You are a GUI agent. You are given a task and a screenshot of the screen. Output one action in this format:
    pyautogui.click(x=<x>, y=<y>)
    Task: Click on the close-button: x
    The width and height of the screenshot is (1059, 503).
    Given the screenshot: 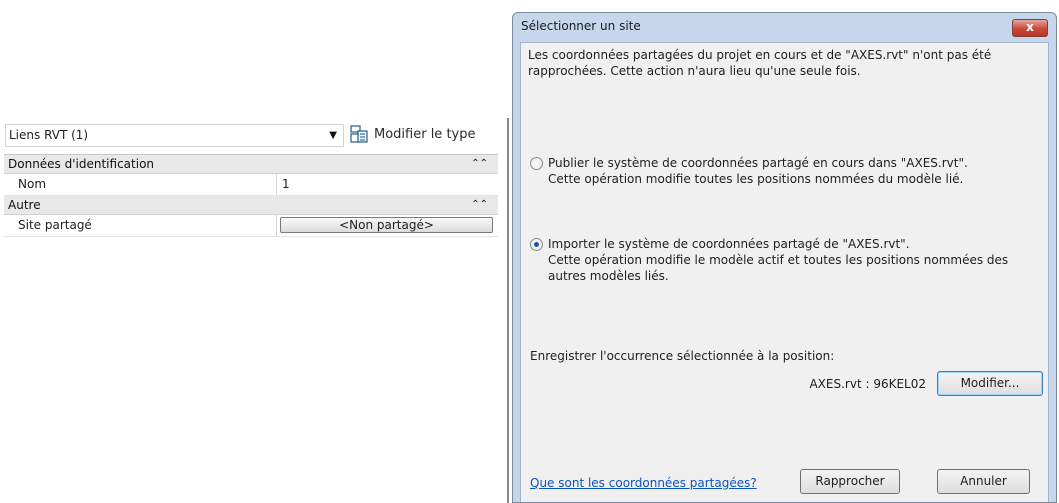 What is the action you would take?
    pyautogui.click(x=1030, y=28)
    